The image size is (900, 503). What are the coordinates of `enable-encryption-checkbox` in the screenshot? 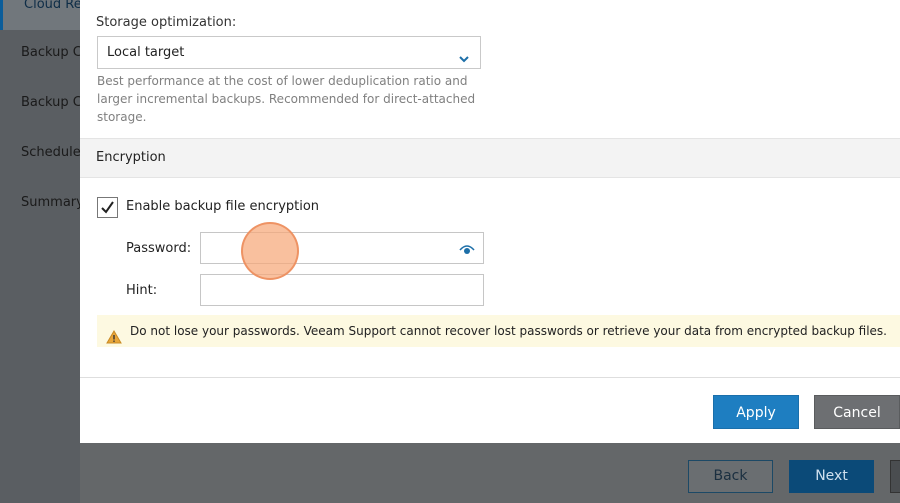 It's located at (107, 207).